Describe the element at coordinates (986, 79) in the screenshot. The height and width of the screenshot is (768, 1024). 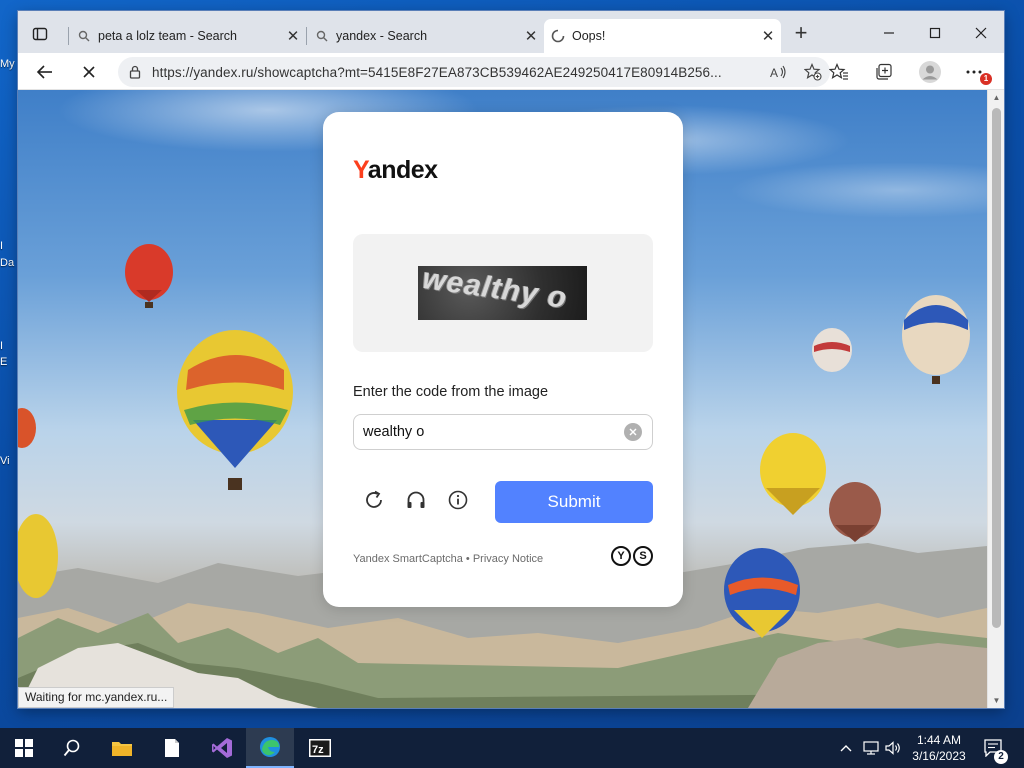
I see `notification-badge: 1` at that location.